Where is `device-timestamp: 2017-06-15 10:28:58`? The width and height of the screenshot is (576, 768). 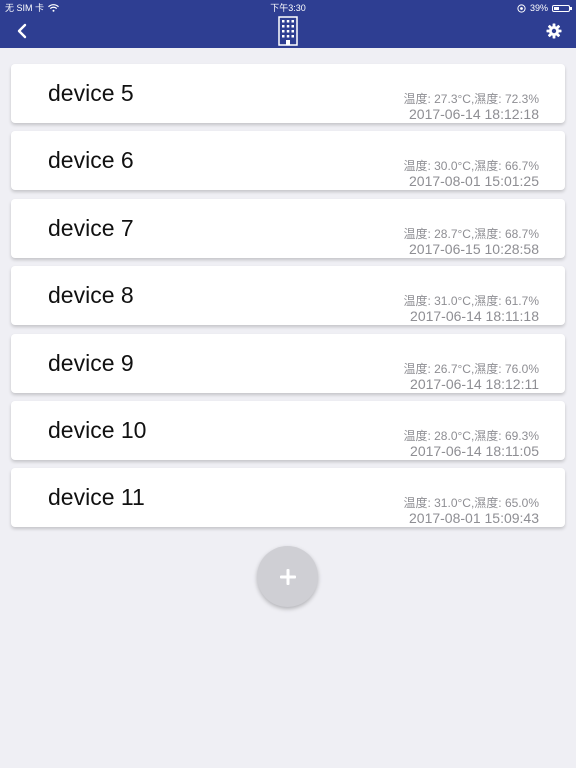 device-timestamp: 2017-06-15 10:28:58 is located at coordinates (474, 248).